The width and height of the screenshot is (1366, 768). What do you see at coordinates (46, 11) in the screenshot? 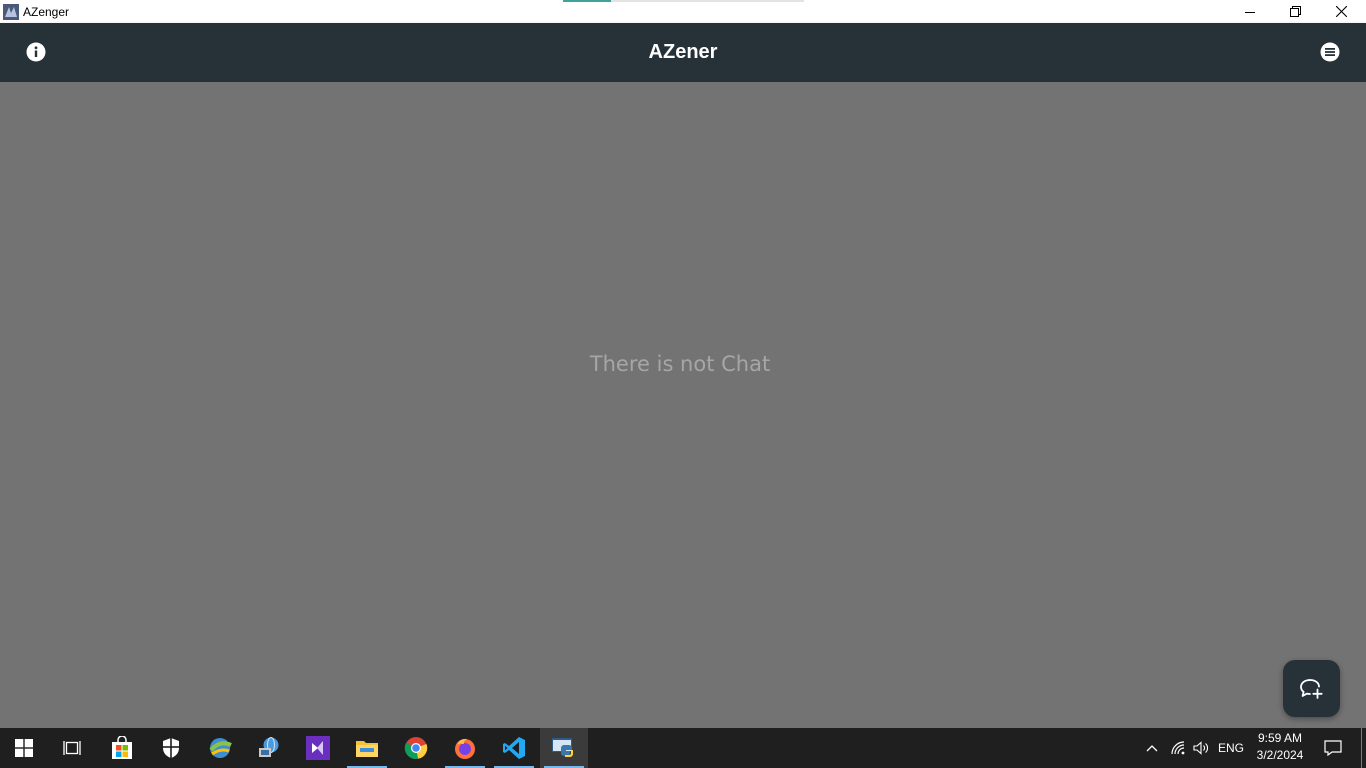
I see `window-title: AZenger` at bounding box center [46, 11].